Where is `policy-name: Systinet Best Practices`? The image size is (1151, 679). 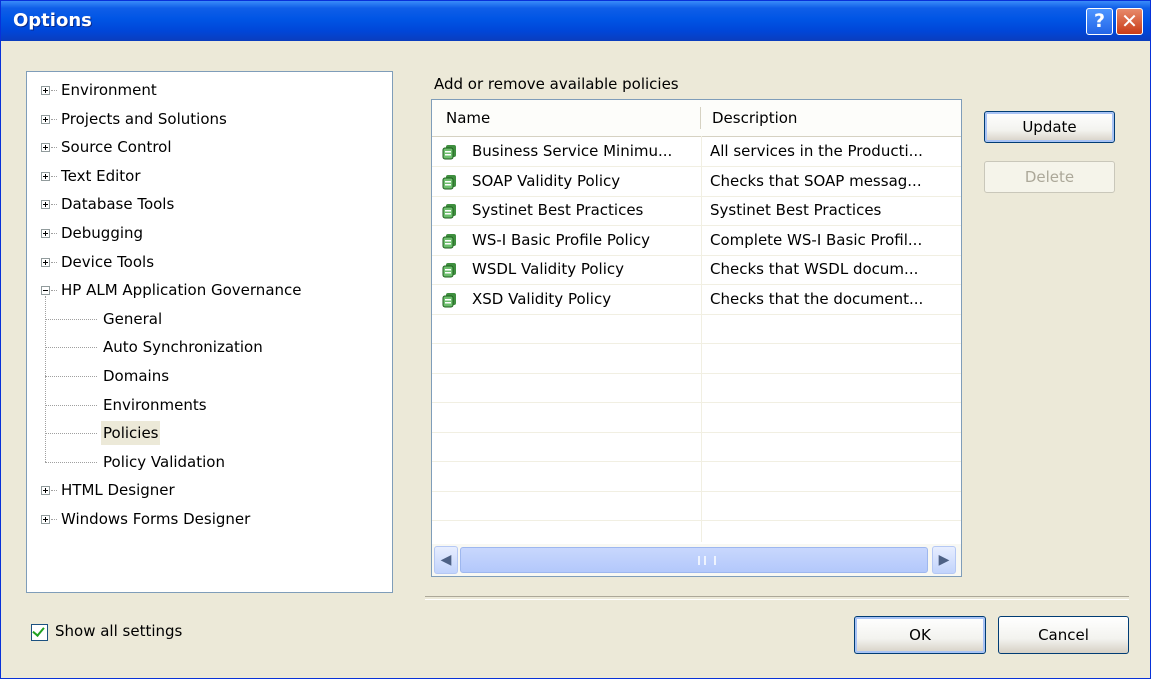
policy-name: Systinet Best Practices is located at coordinates (558, 210).